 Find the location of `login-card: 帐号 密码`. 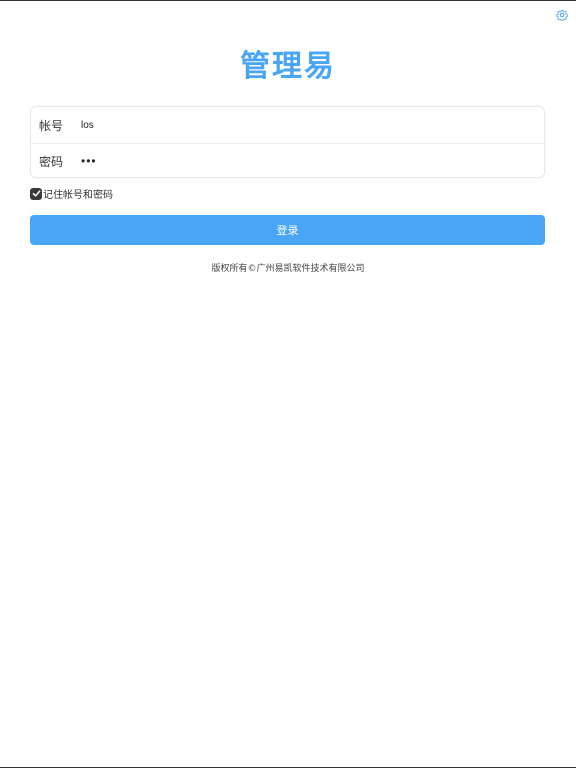

login-card: 帐号 密码 is located at coordinates (287, 142).